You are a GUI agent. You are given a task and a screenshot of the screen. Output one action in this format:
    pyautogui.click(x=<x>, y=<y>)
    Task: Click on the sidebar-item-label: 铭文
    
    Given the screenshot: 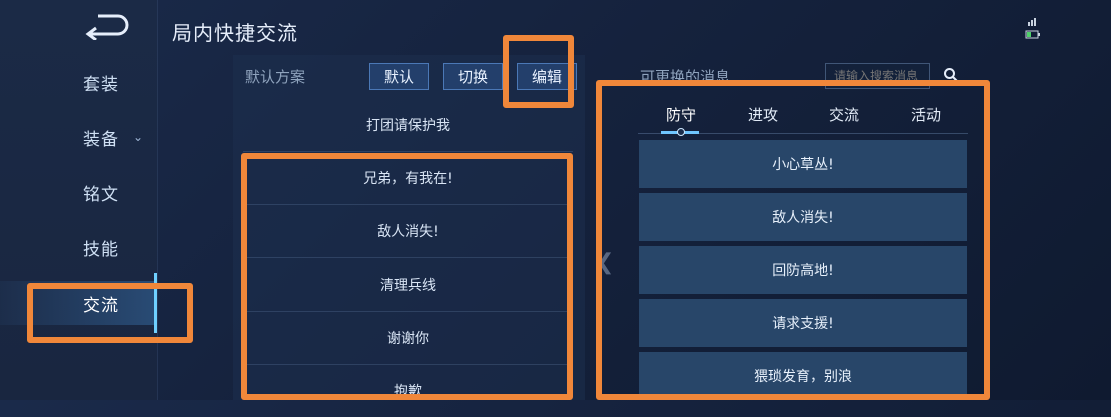 What is the action you would take?
    pyautogui.click(x=101, y=194)
    